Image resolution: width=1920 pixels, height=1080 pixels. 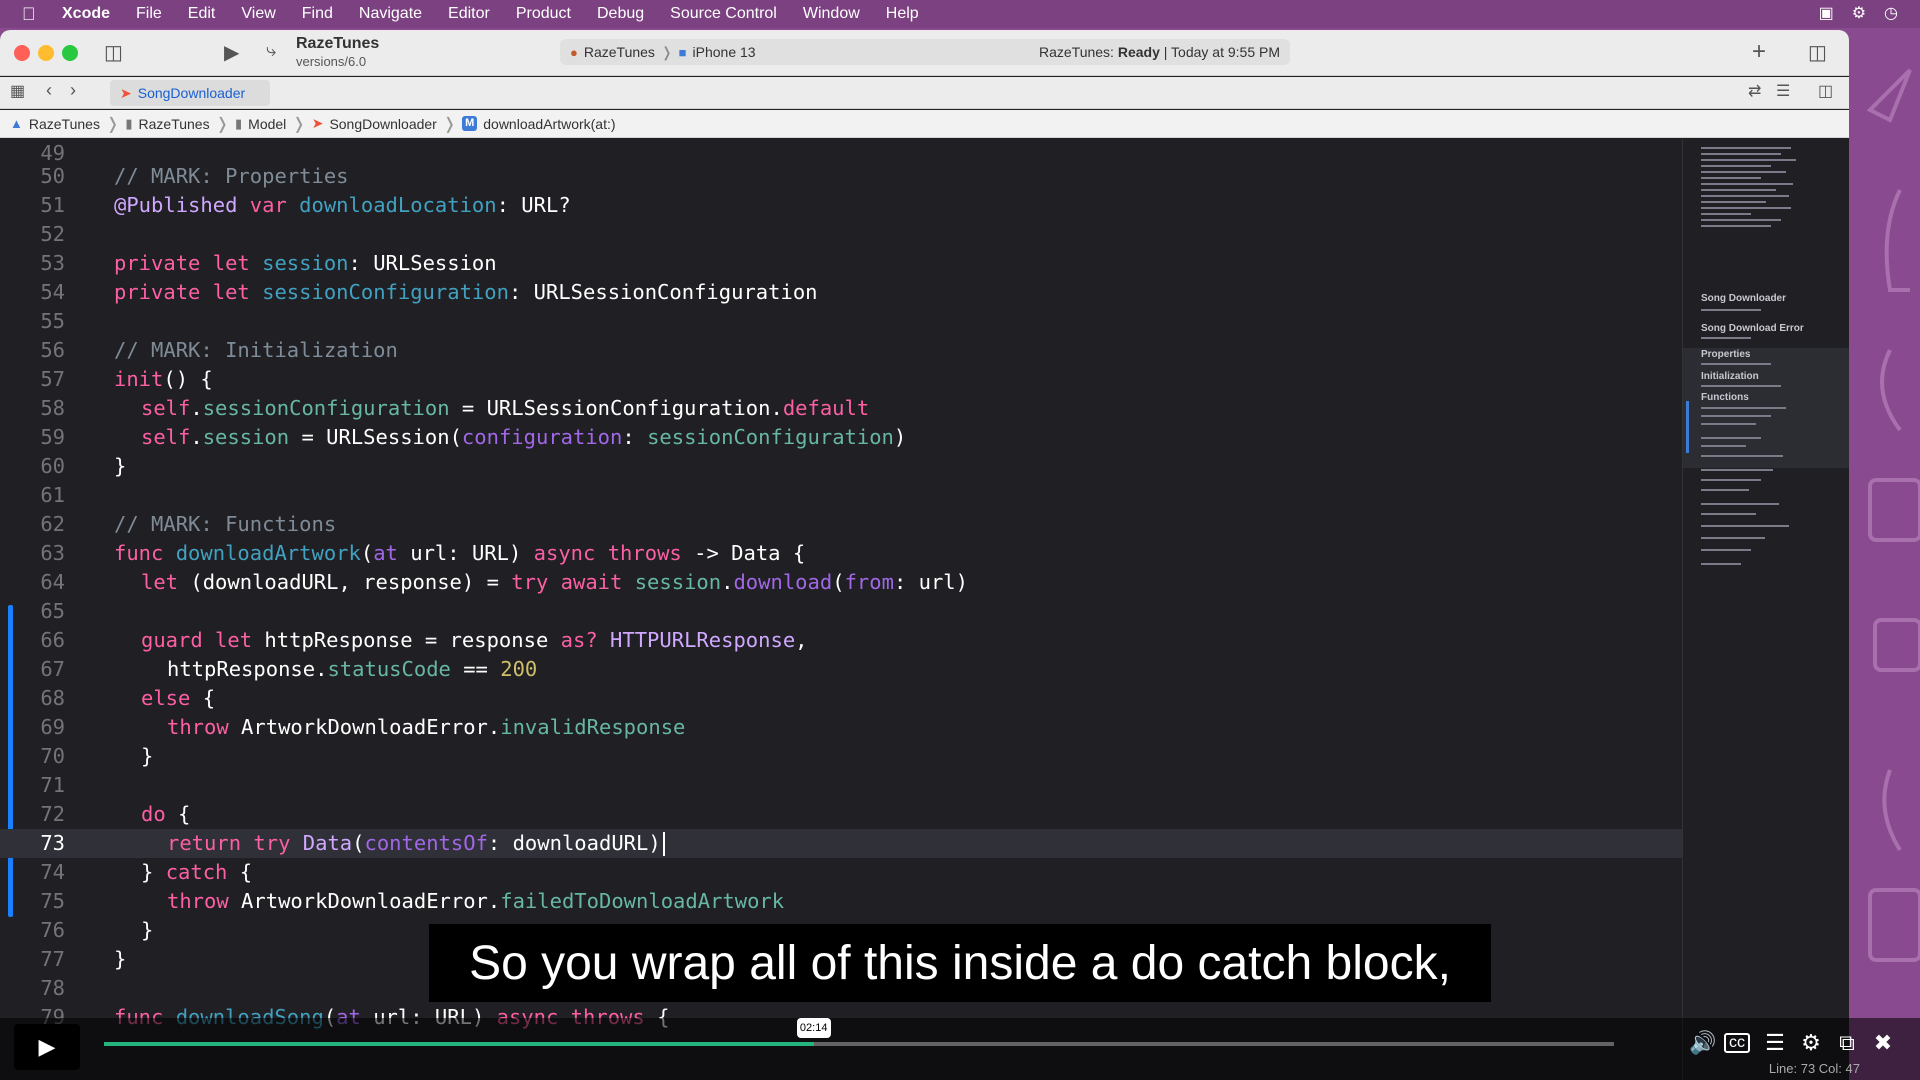 I want to click on scheme-selector: RazeTunes, so click(x=619, y=52).